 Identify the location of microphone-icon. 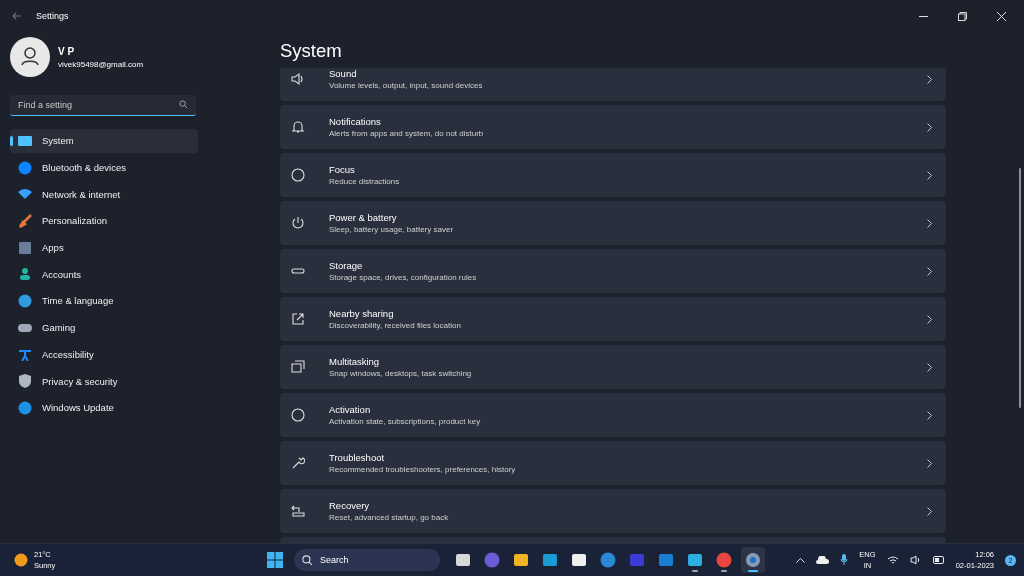
(844, 560).